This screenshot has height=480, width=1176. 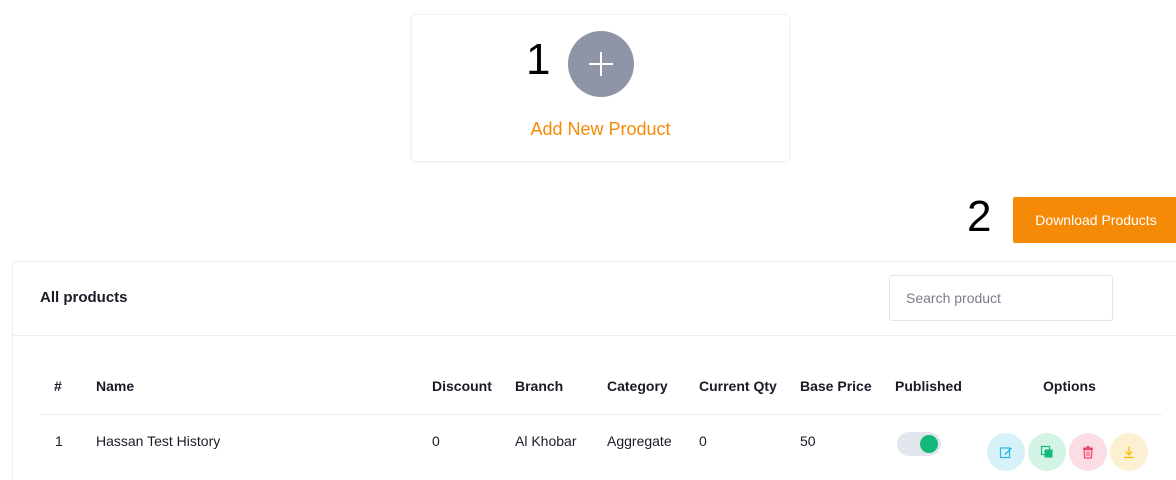 I want to click on published-toggle, so click(x=919, y=444).